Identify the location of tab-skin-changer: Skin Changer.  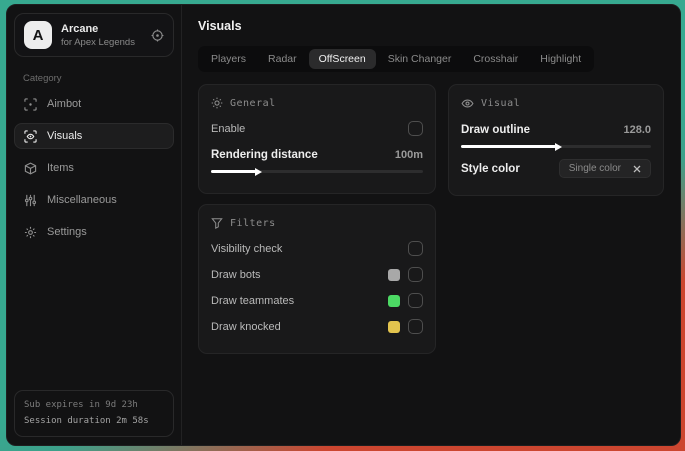
(420, 59).